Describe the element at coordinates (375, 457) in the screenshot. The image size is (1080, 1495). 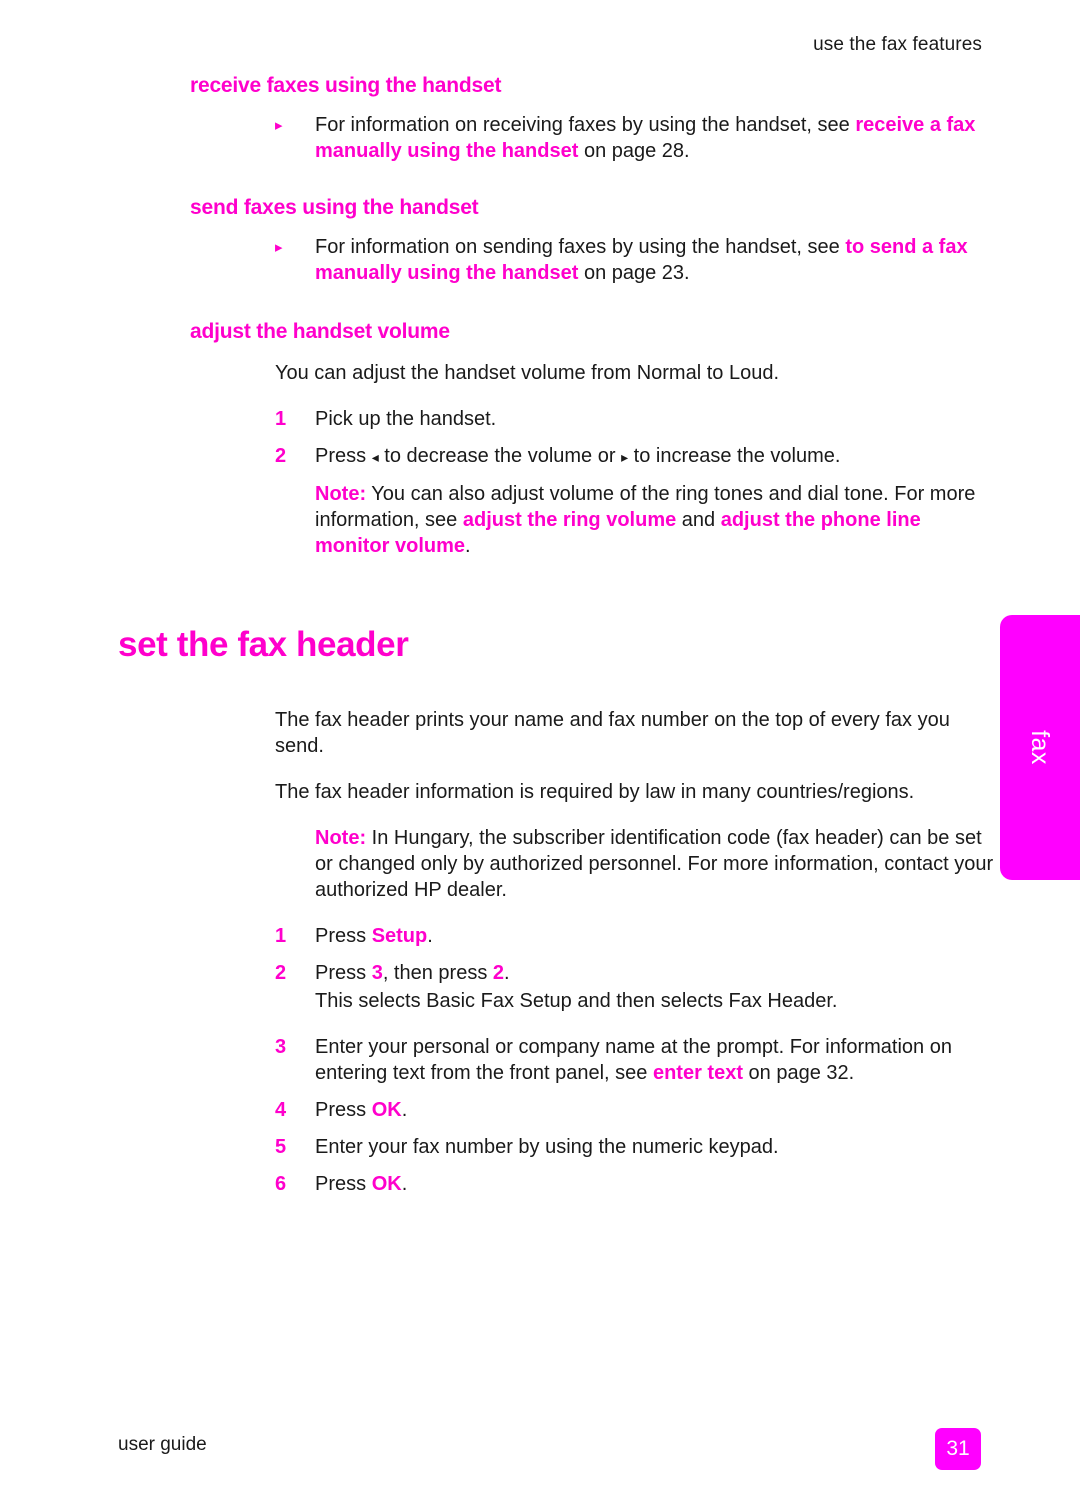
I see `left-arrow-icon: ◂` at that location.